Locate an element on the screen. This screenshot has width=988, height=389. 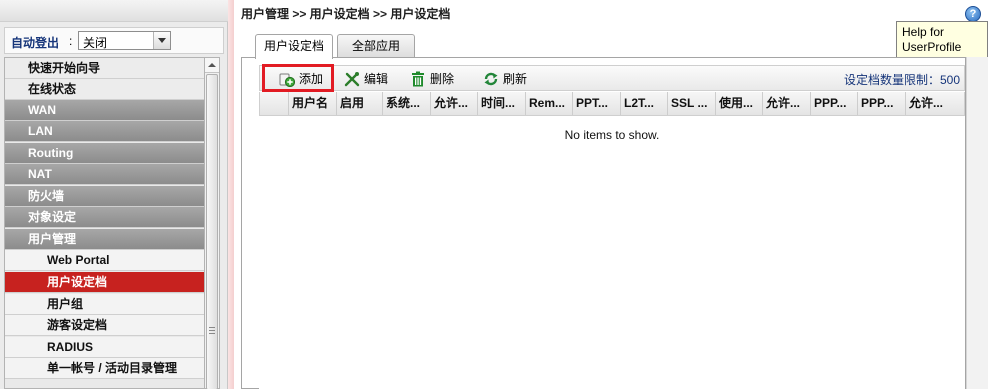
menu-item-label: Routing is located at coordinates (51, 153).